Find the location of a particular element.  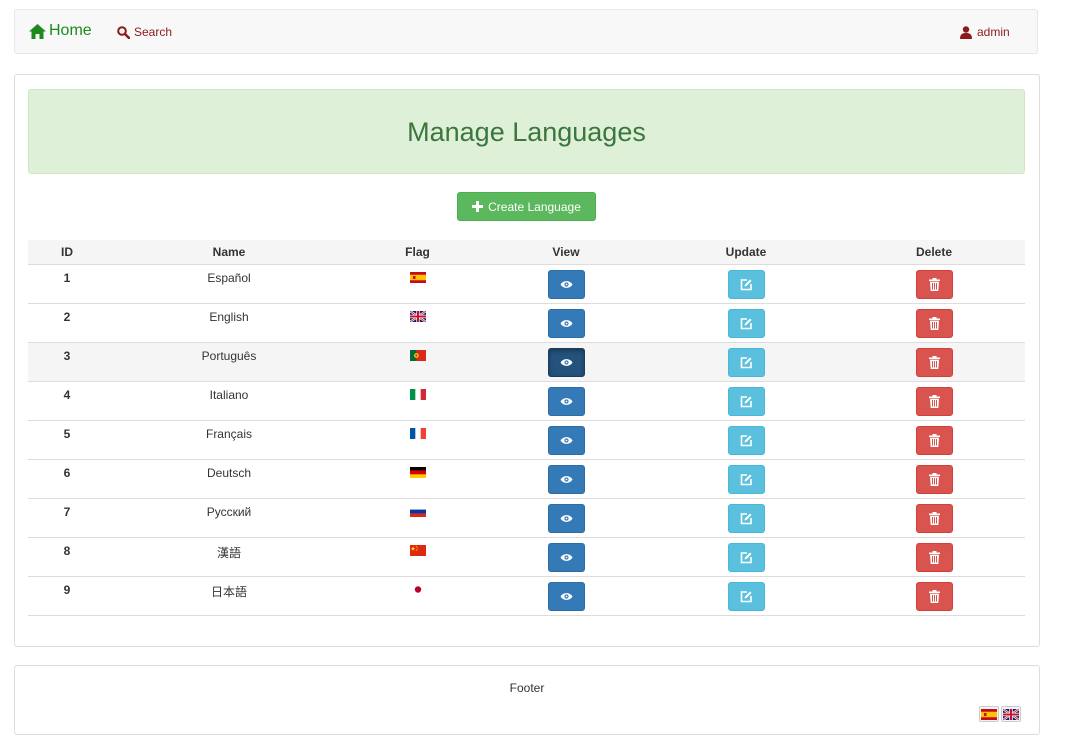

language-id: 4 is located at coordinates (67, 395).